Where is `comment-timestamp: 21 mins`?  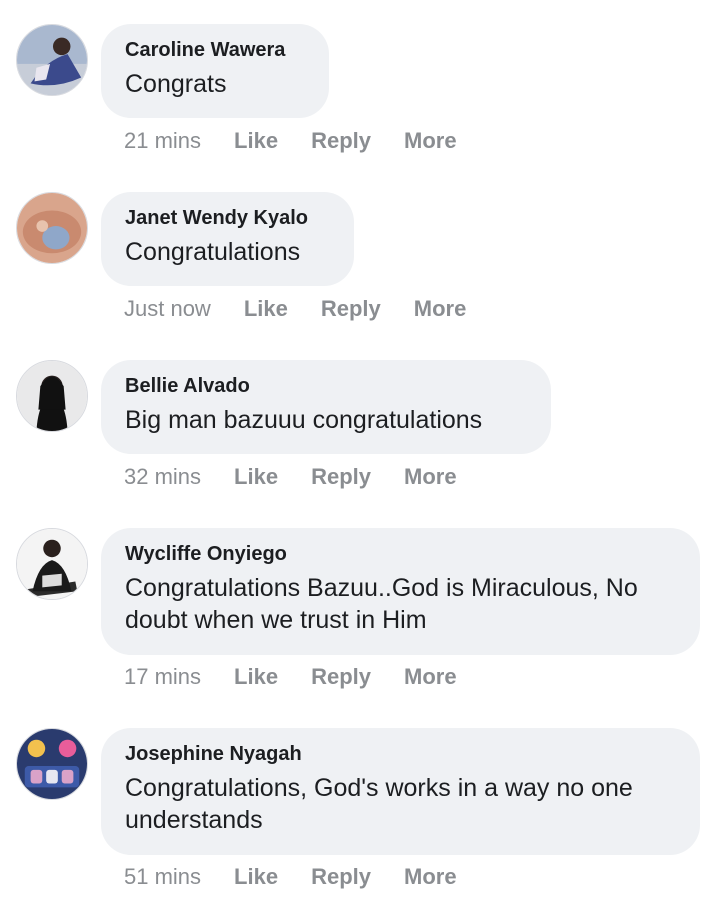 comment-timestamp: 21 mins is located at coordinates (162, 141).